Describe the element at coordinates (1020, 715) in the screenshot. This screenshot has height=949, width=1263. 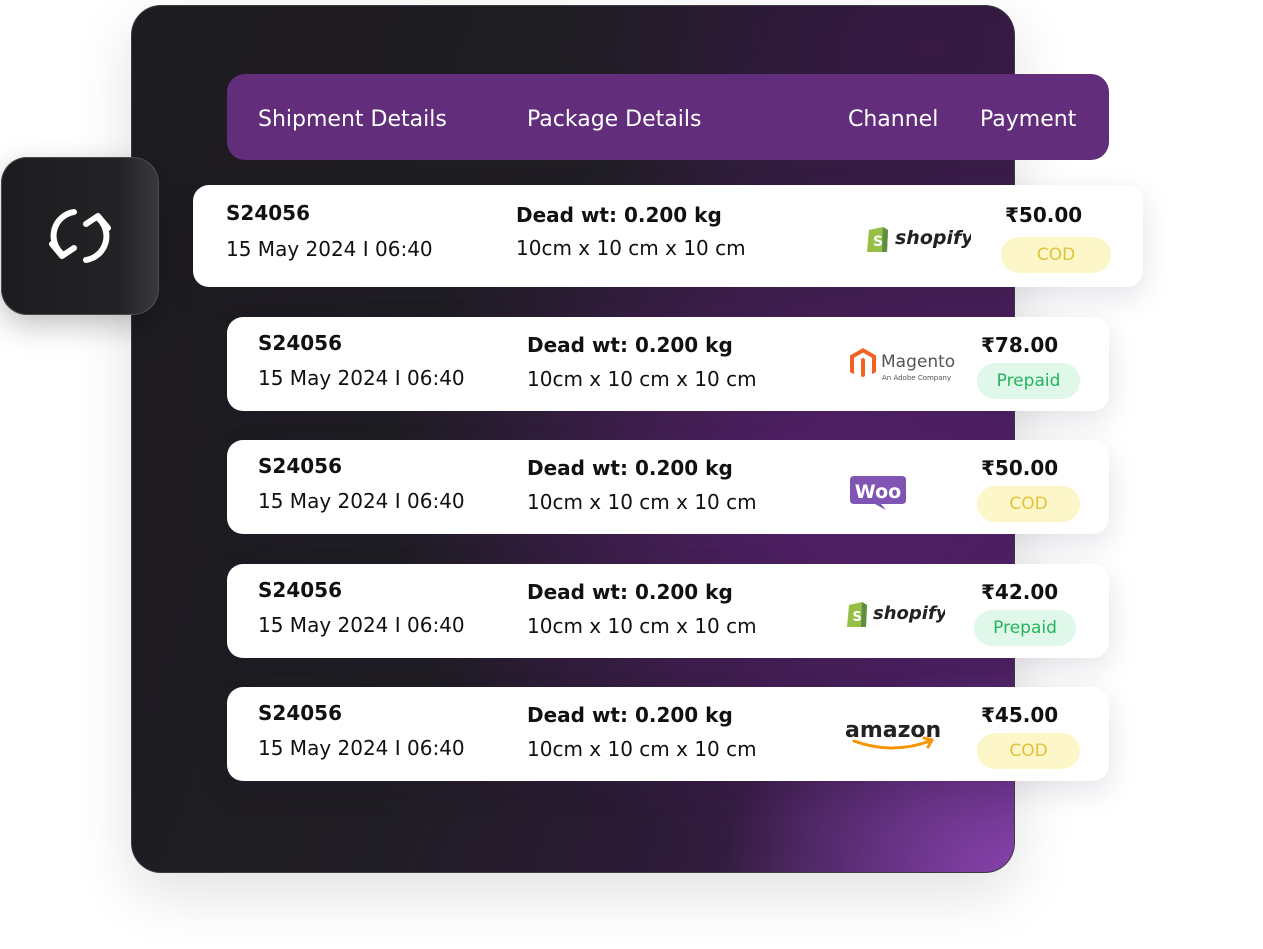
I see `payment-amount: ₹45.00` at that location.